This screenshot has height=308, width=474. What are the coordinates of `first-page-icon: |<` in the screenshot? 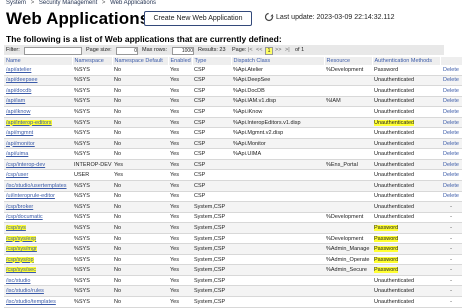 It's located at (250, 50).